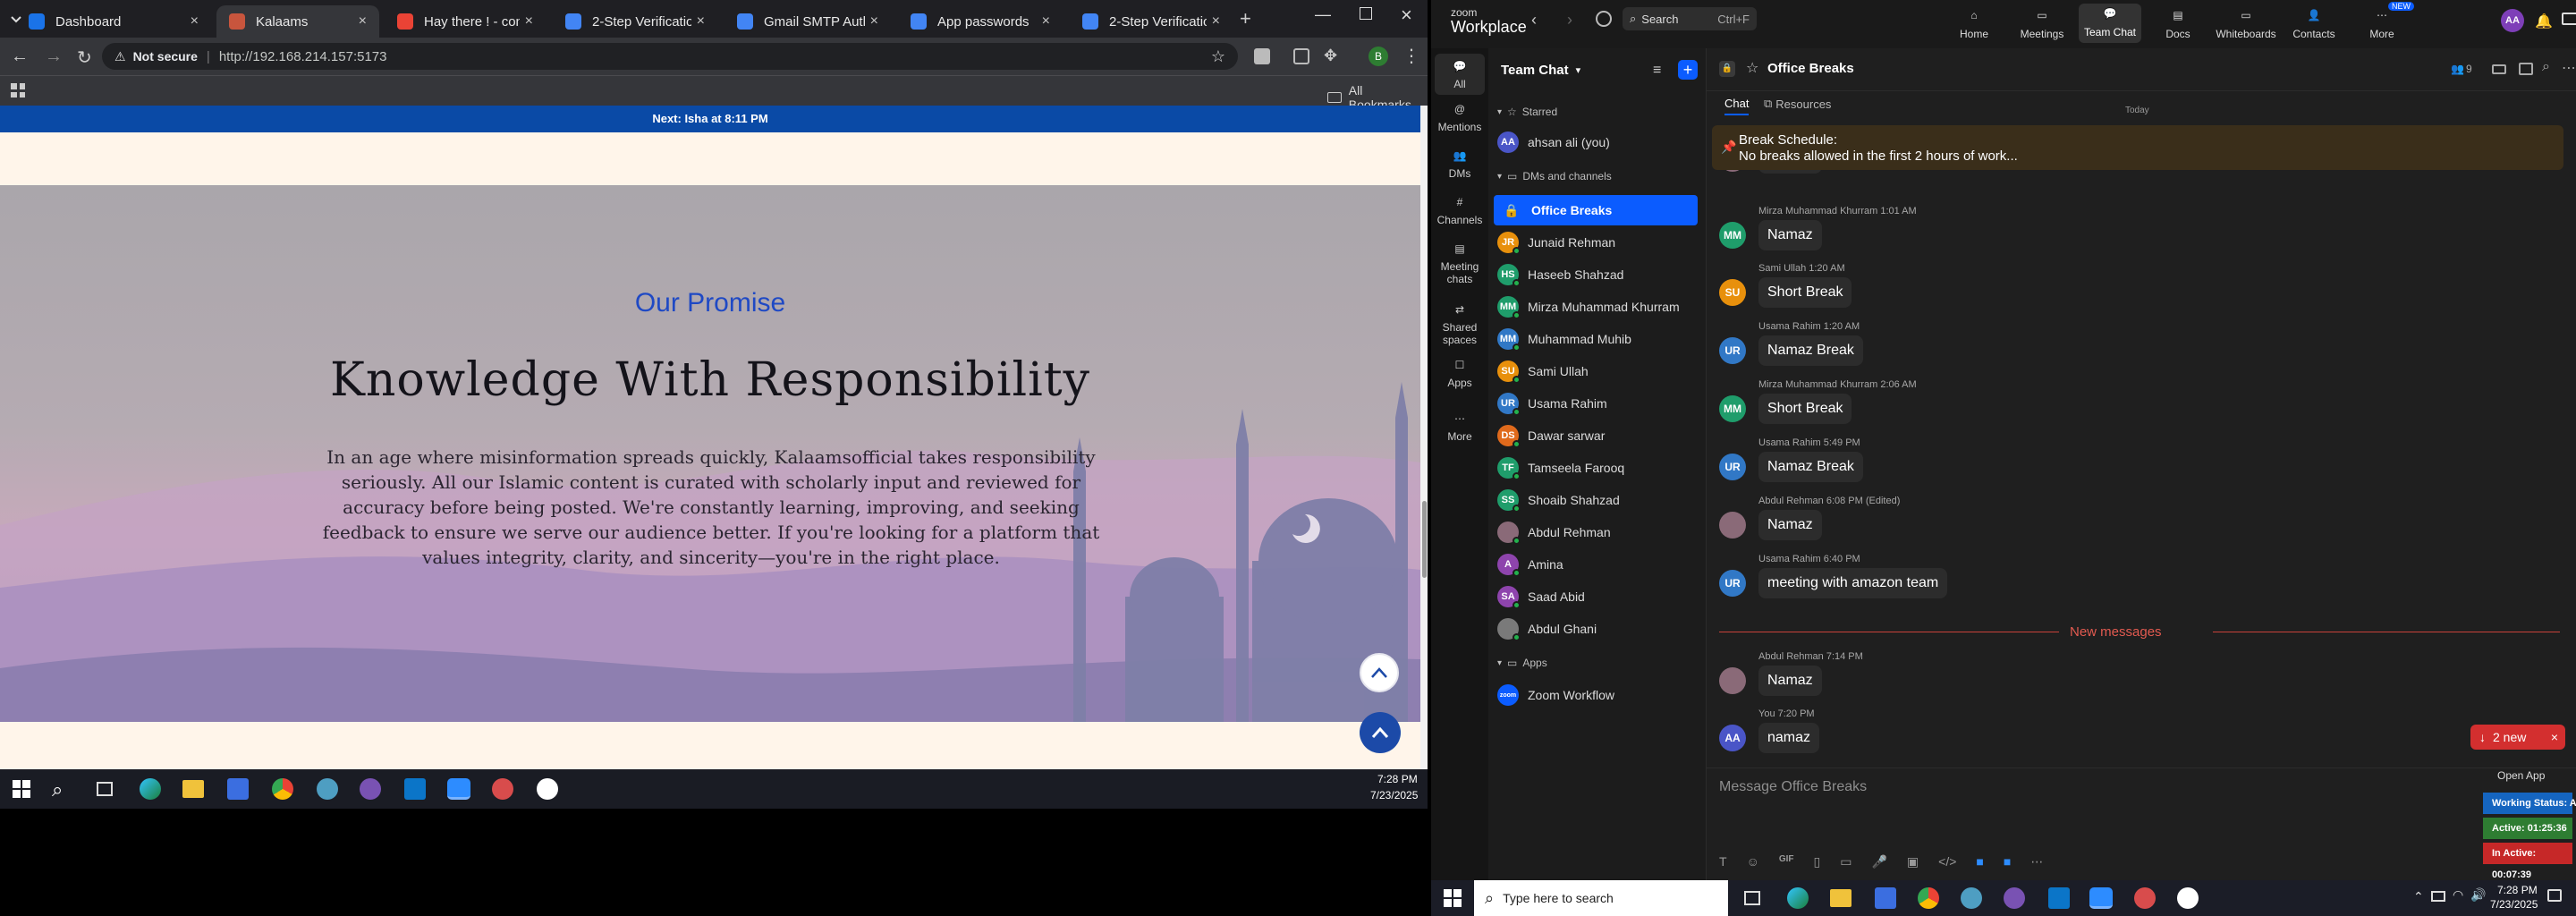 The image size is (2576, 916). I want to click on user-avatar: AA, so click(2512, 20).